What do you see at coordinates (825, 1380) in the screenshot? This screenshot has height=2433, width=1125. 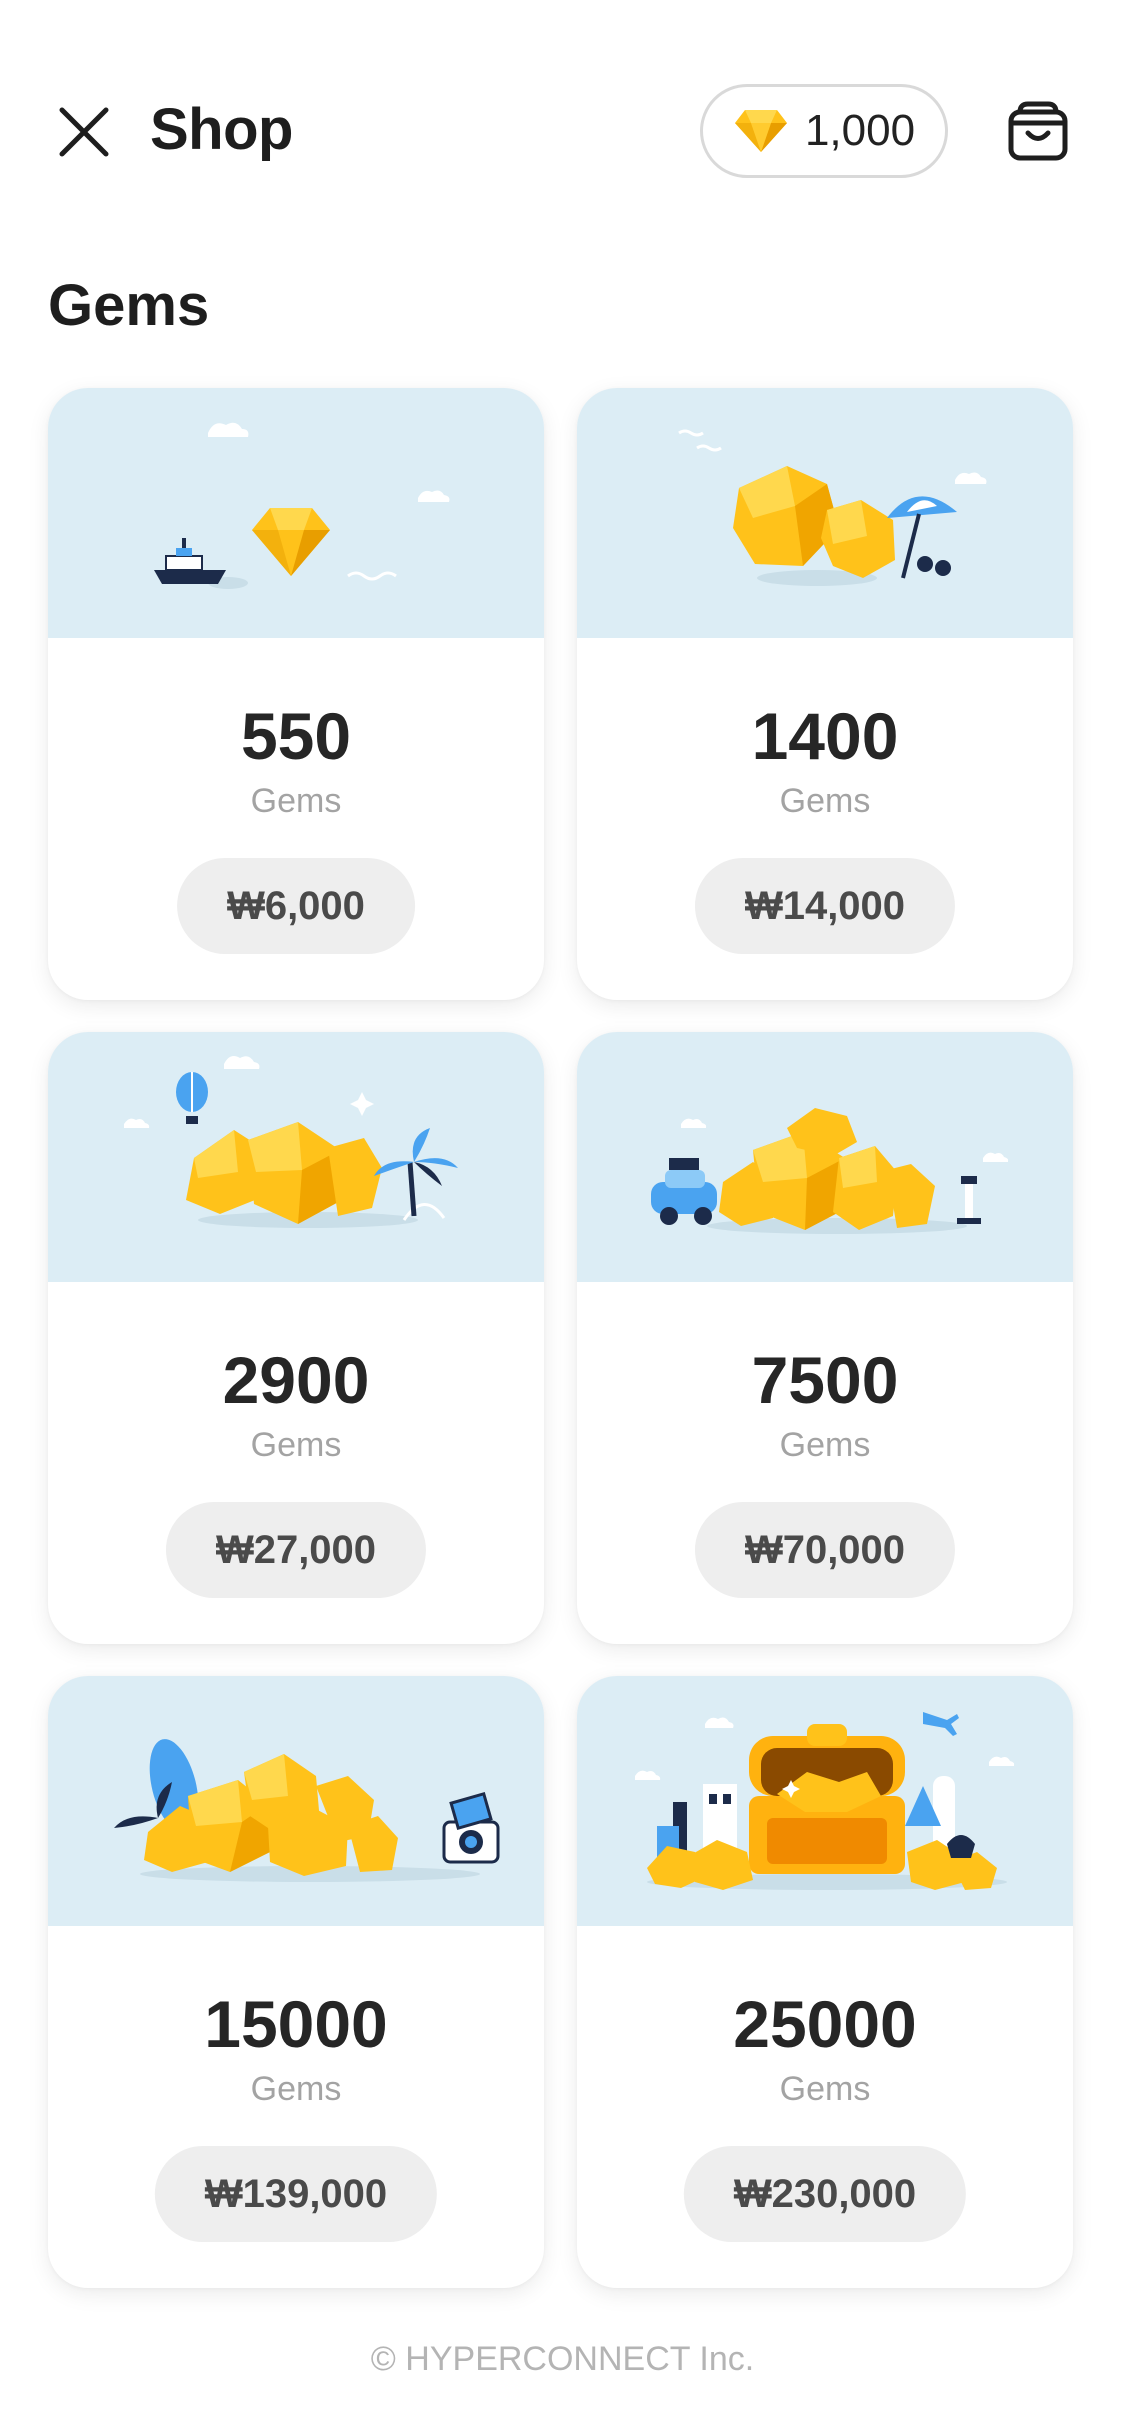 I see `gem-amount: 7500` at bounding box center [825, 1380].